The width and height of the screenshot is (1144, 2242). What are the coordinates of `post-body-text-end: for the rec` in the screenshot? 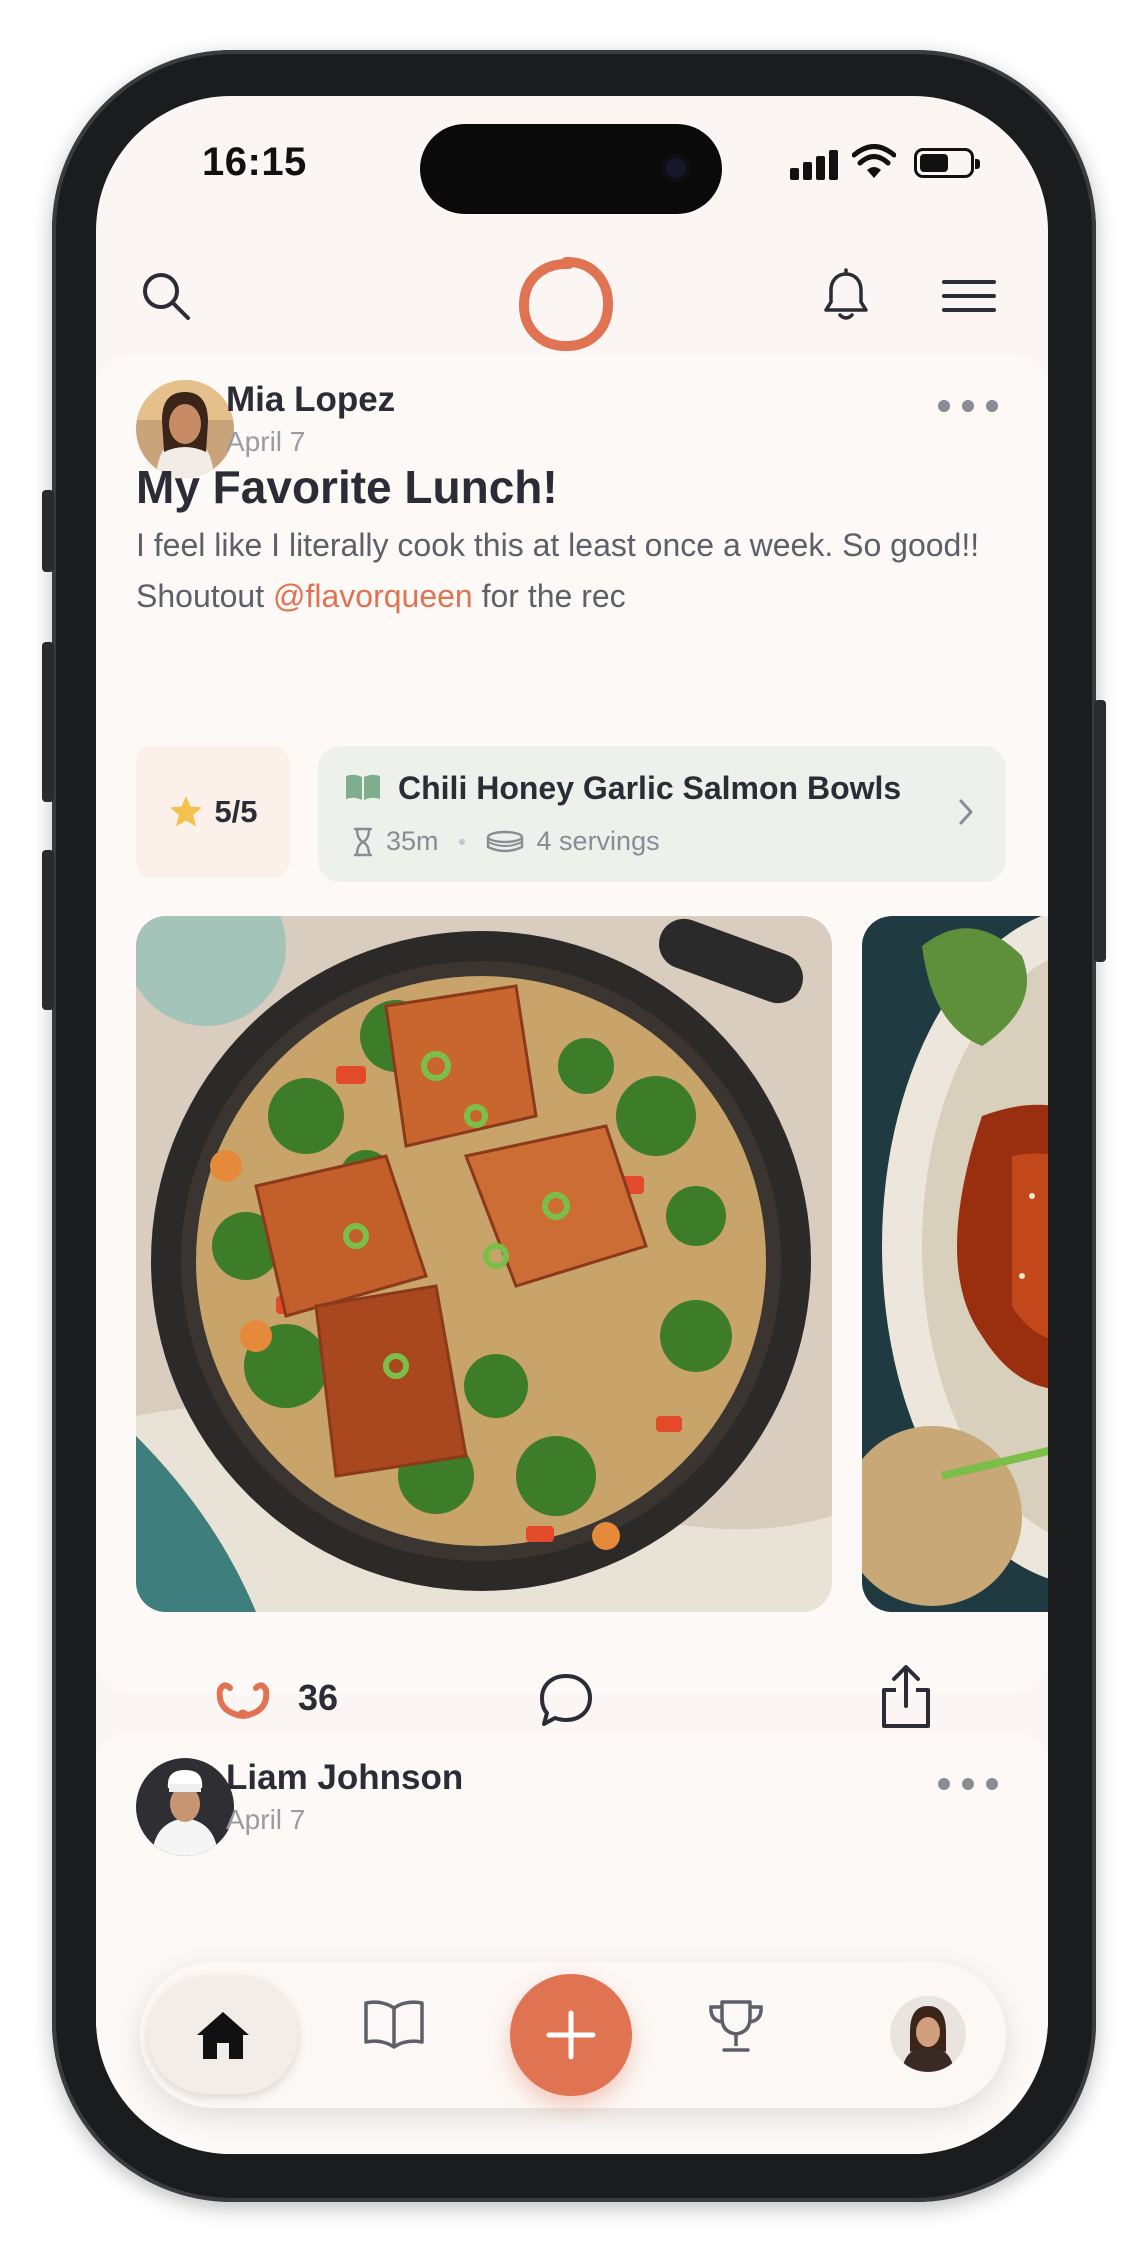 It's located at (549, 596).